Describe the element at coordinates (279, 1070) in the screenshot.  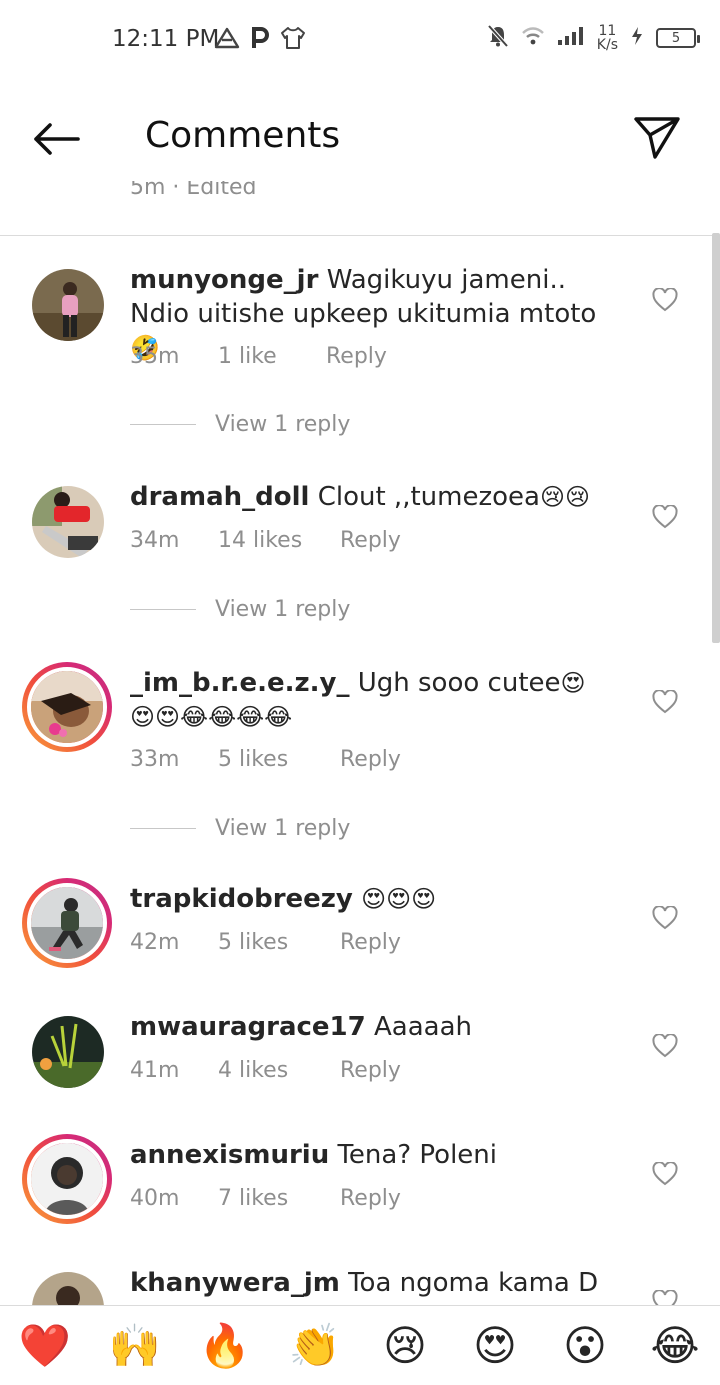
I see `comment-likes: 4 likes` at that location.